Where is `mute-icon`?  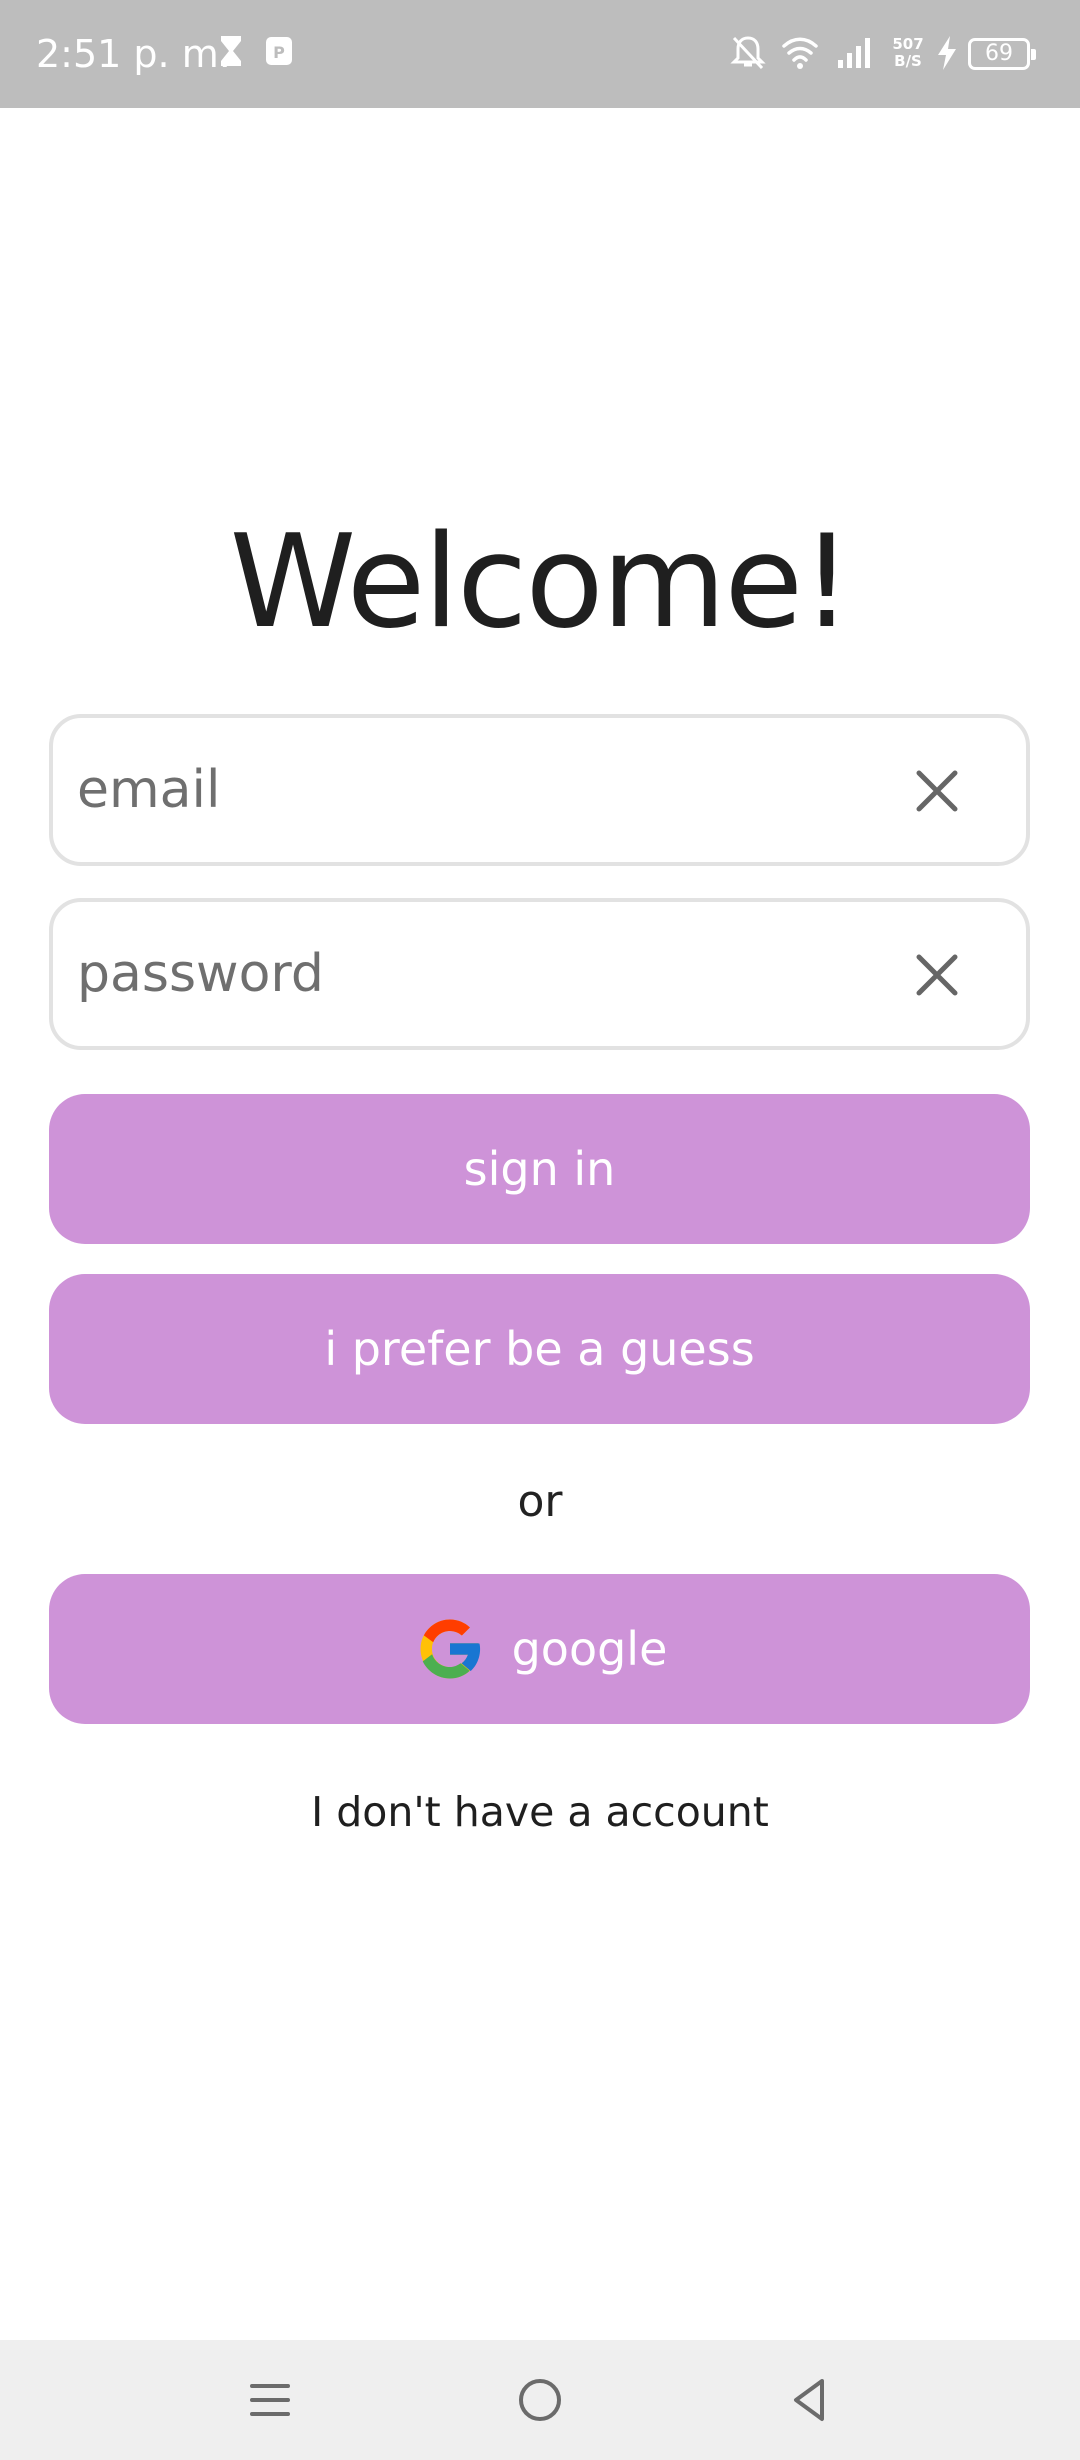 mute-icon is located at coordinates (748, 53).